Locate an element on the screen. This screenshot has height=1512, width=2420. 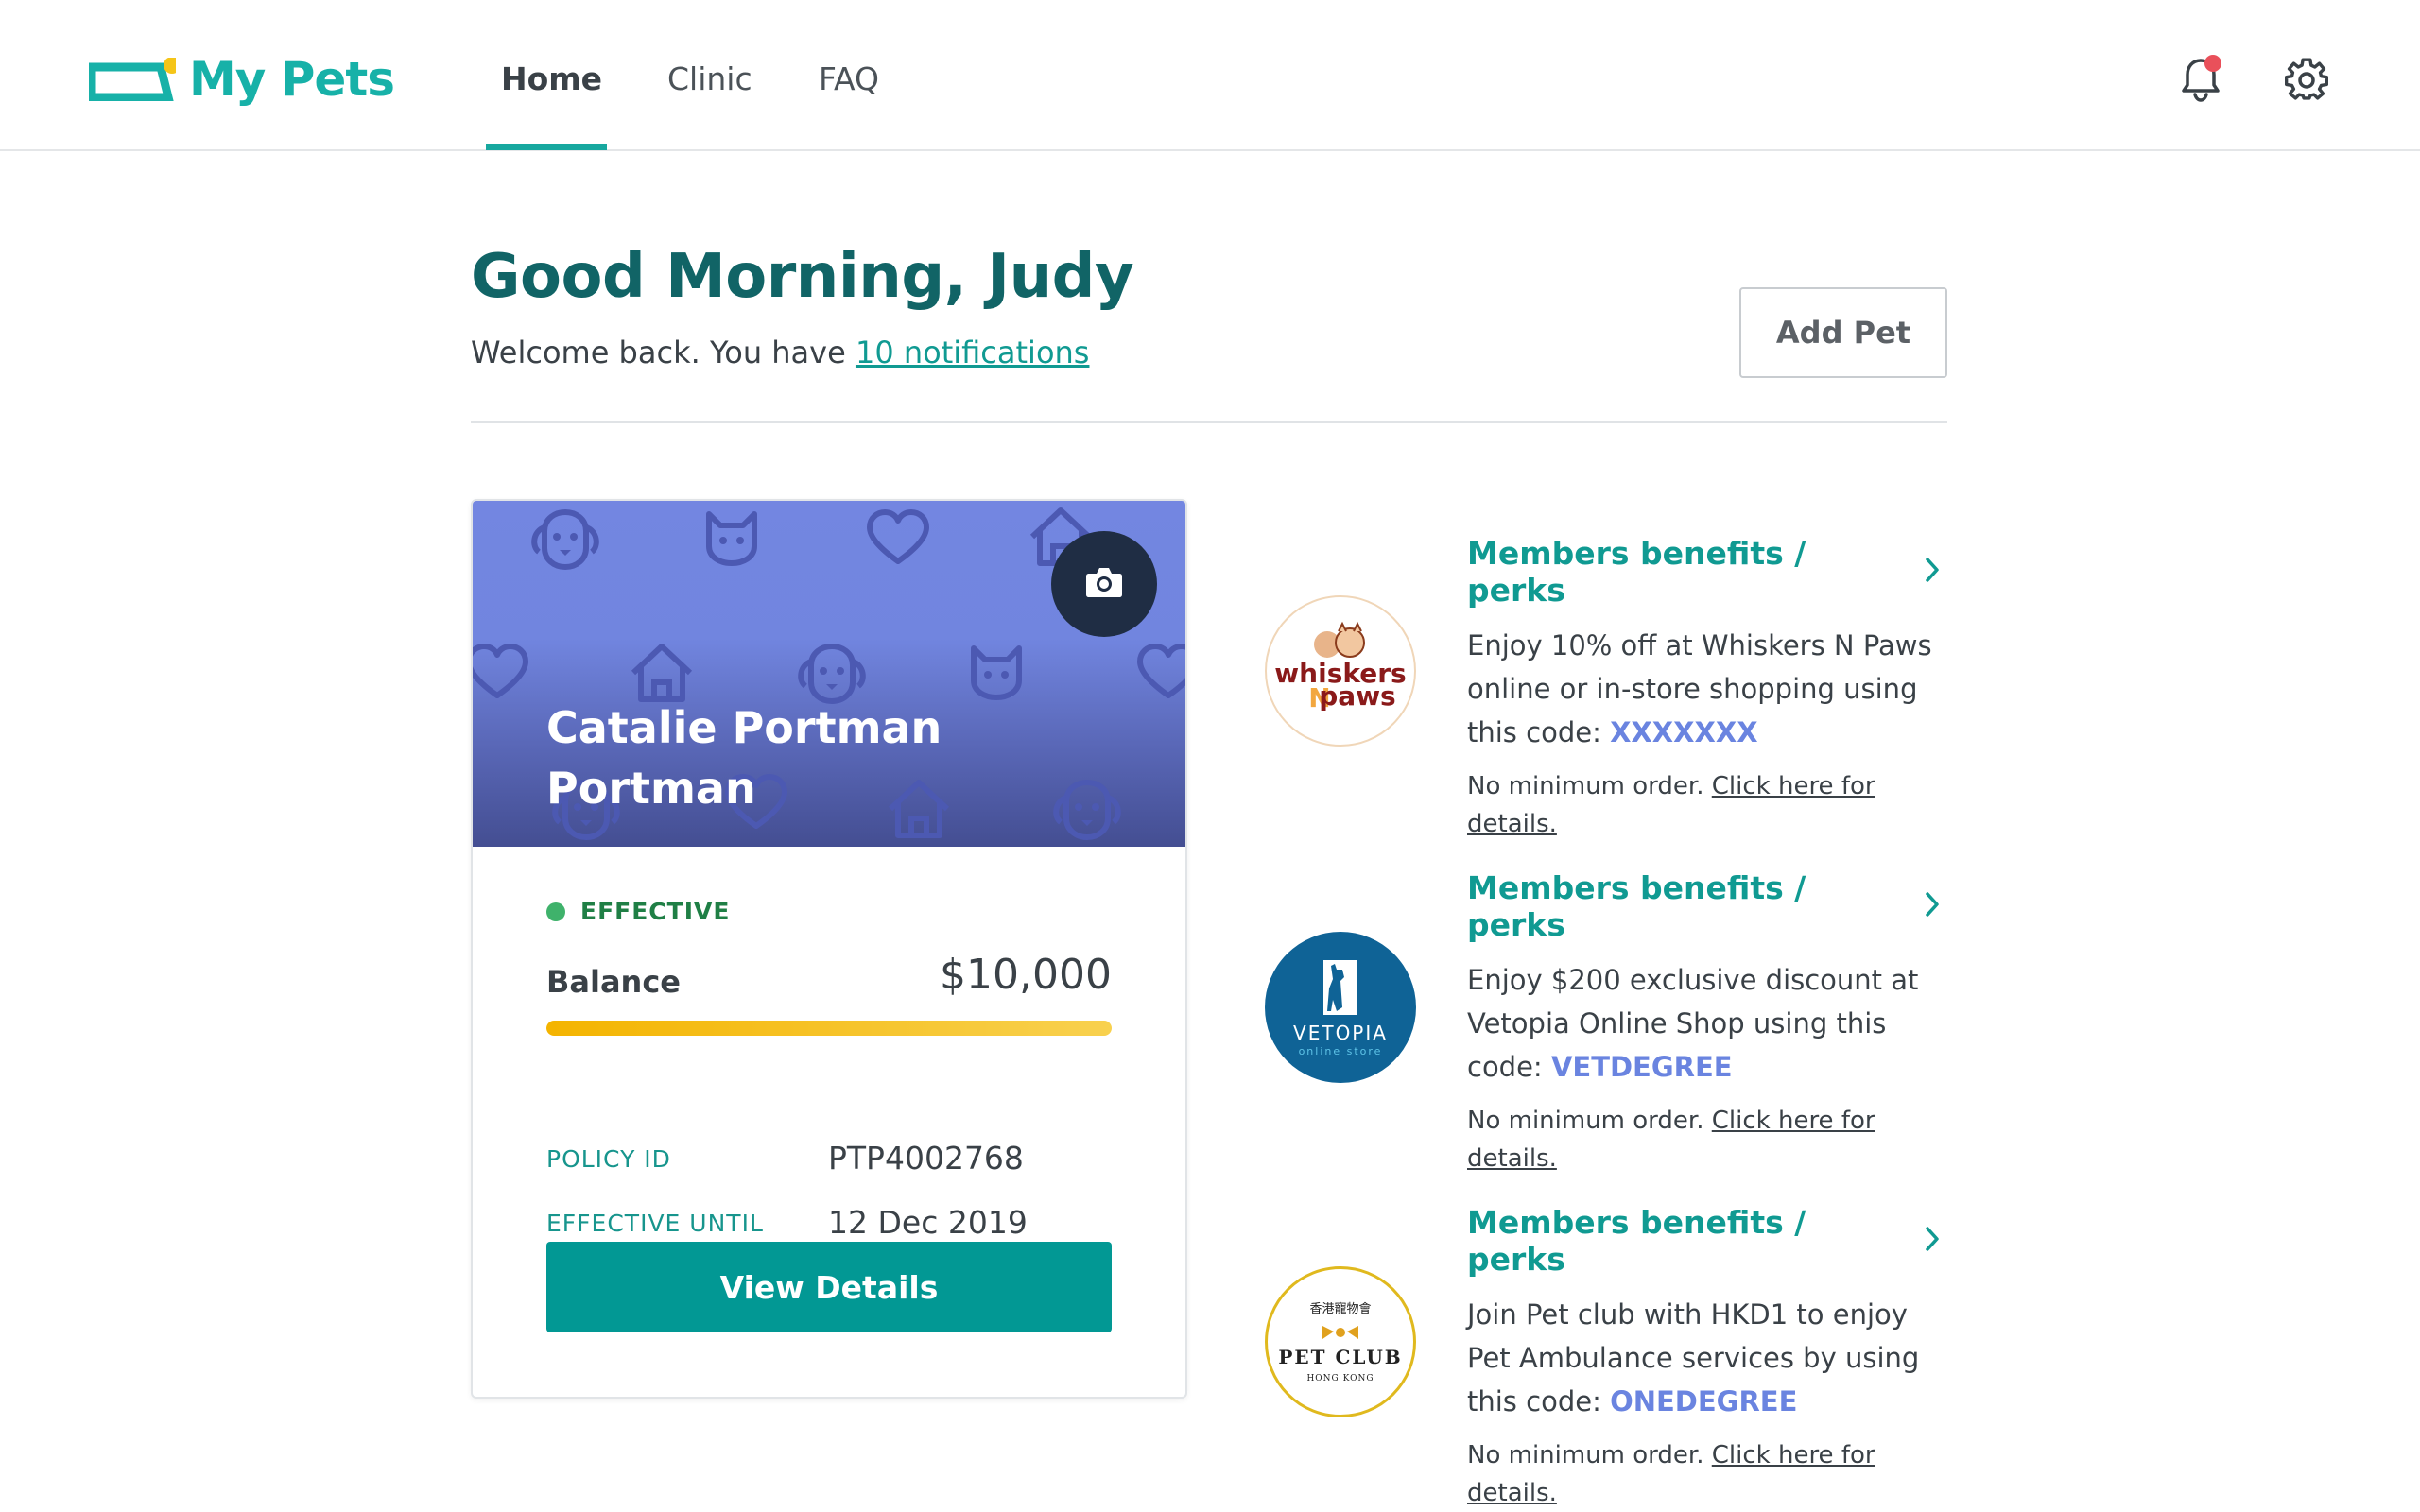
nav-clinic: Clinic is located at coordinates (710, 78).